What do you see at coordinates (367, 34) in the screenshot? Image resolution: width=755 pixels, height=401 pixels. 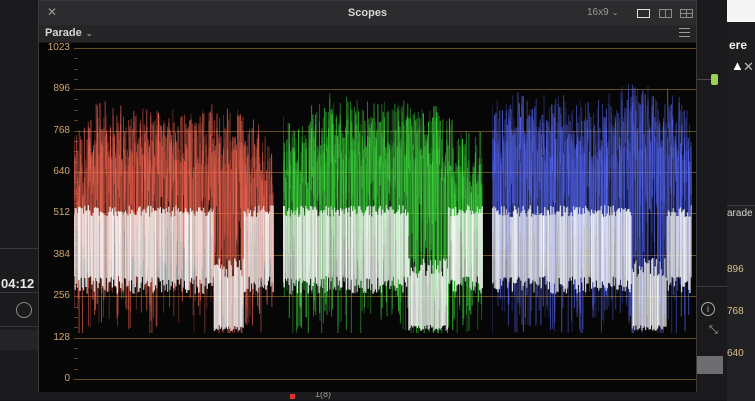 I see `scope-toolbar: Parade ⌄` at bounding box center [367, 34].